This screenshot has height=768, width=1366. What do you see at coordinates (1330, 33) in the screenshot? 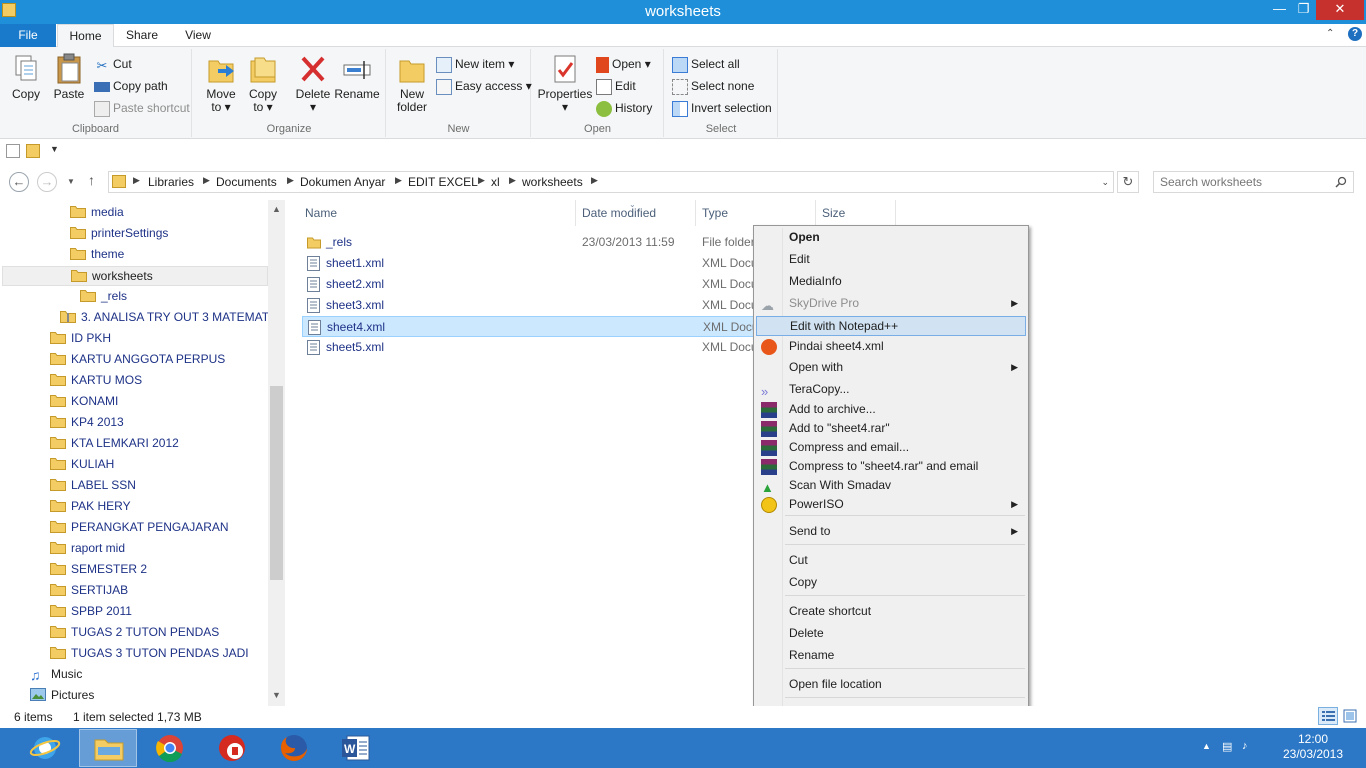
I see `ribbon-collapse-chevron-icon: ⌃` at bounding box center [1330, 33].